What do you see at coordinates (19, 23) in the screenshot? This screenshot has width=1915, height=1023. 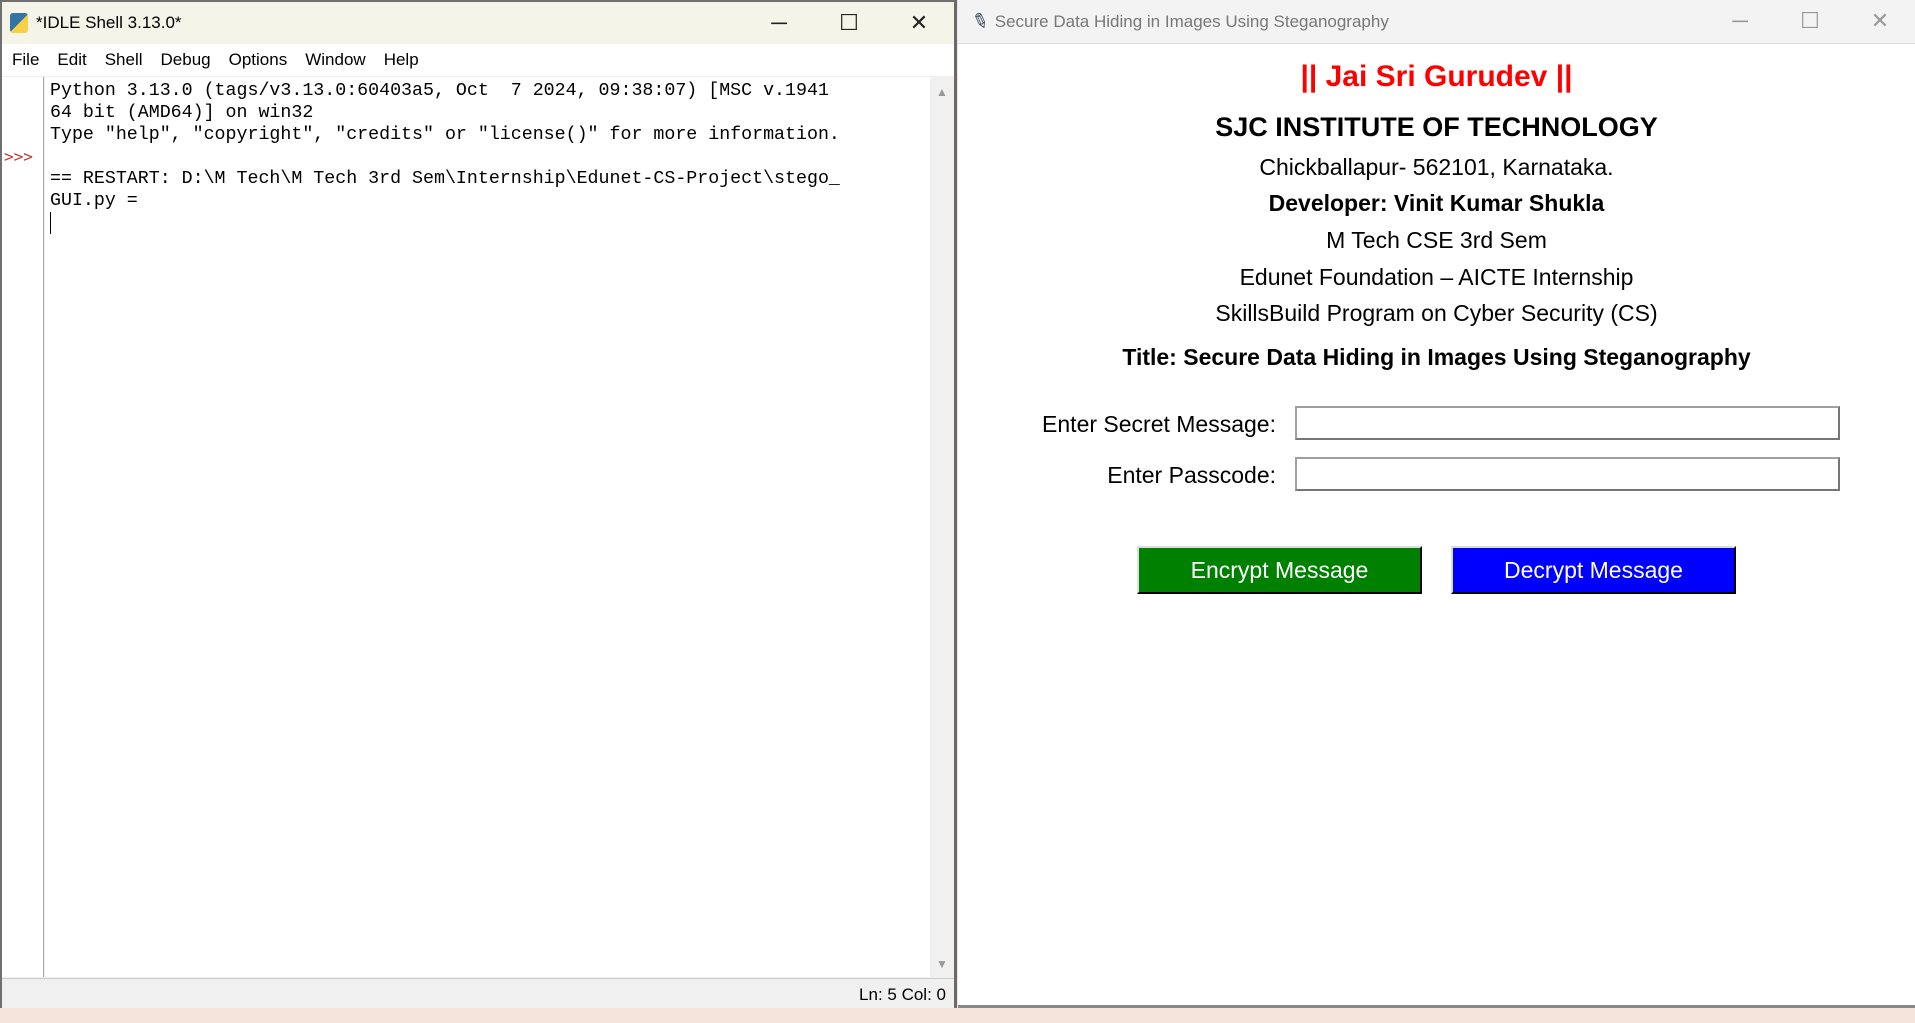 I see `python-icon` at bounding box center [19, 23].